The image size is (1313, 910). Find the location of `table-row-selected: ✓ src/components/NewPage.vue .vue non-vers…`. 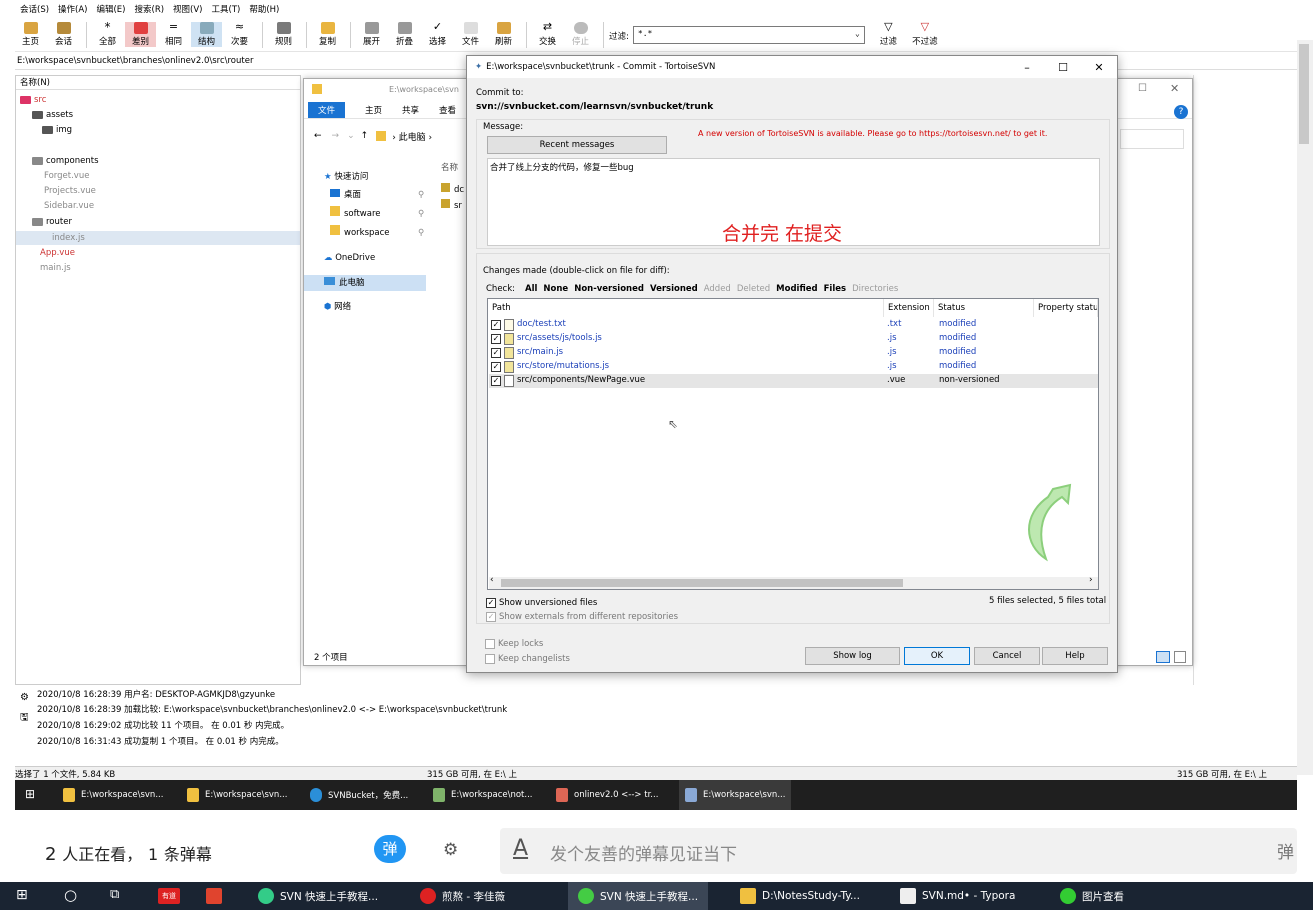

table-row-selected: ✓ src/components/NewPage.vue .vue non-vers… is located at coordinates (793, 381).